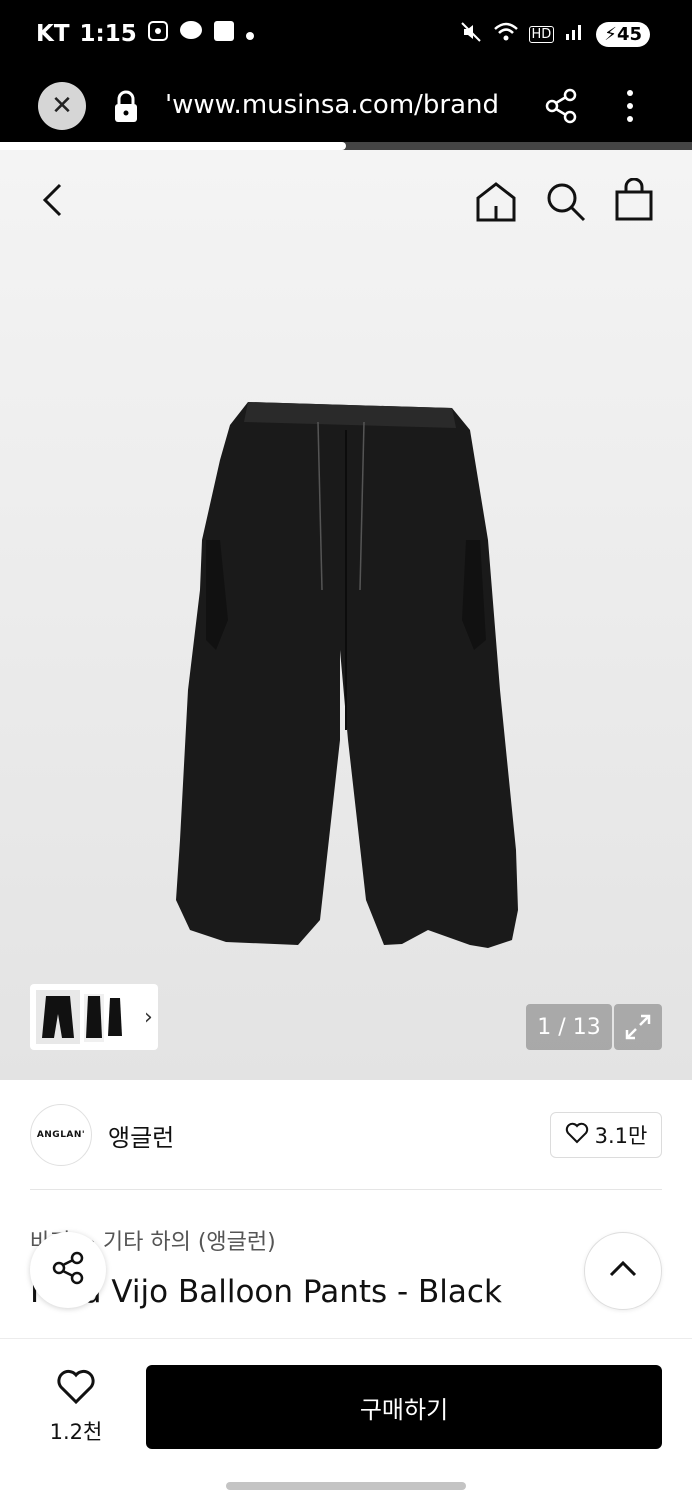 This screenshot has width=692, height=1500. What do you see at coordinates (79, 1017) in the screenshot?
I see `thumbnail-image` at bounding box center [79, 1017].